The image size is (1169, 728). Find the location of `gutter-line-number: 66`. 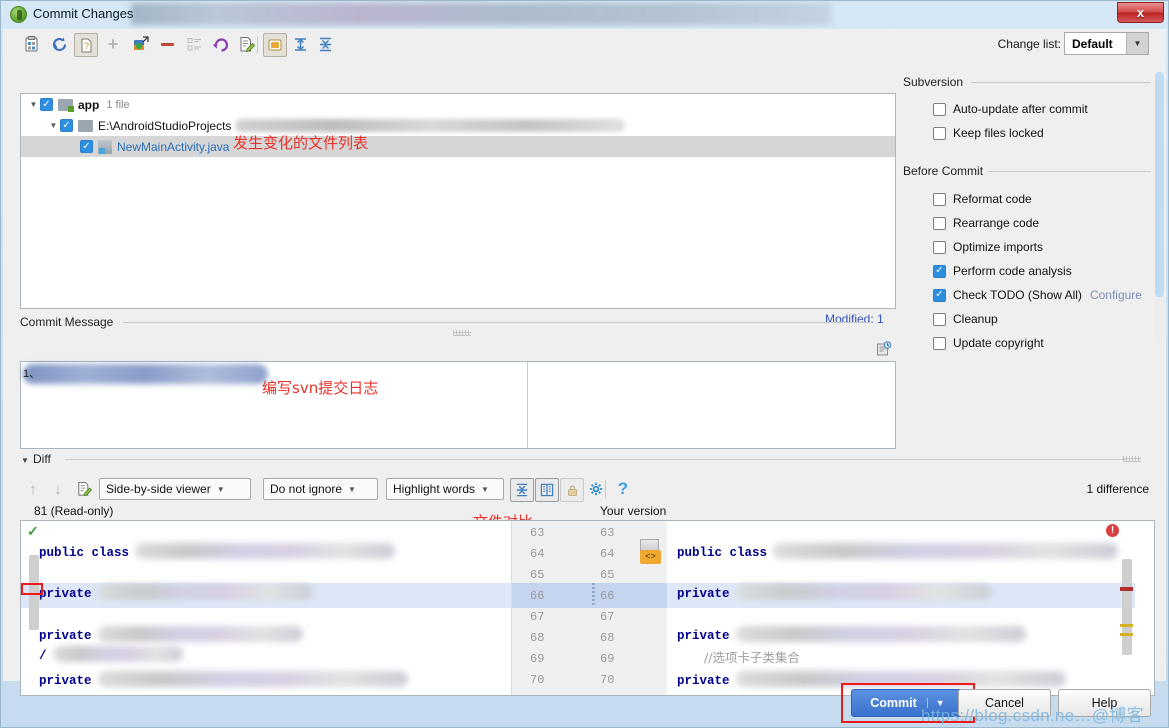

gutter-line-number: 66 is located at coordinates (607, 596).